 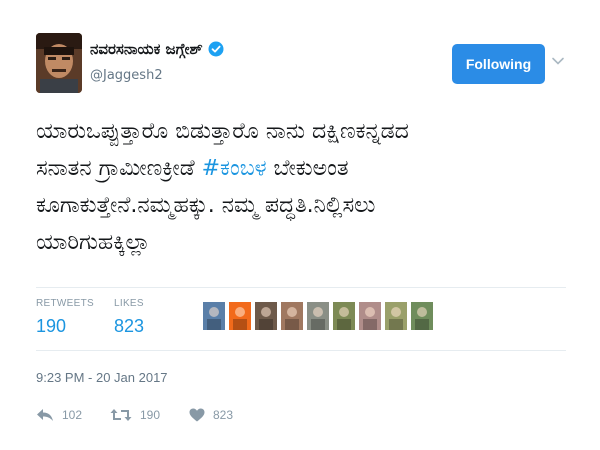 I want to click on avatar, so click(x=59, y=63).